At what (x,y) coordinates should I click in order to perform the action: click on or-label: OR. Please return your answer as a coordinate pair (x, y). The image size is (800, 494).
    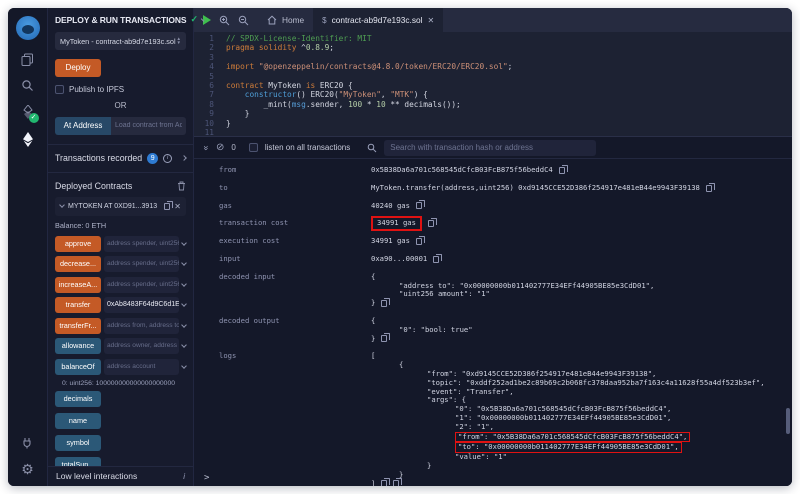
    Looking at the image, I should click on (120, 105).